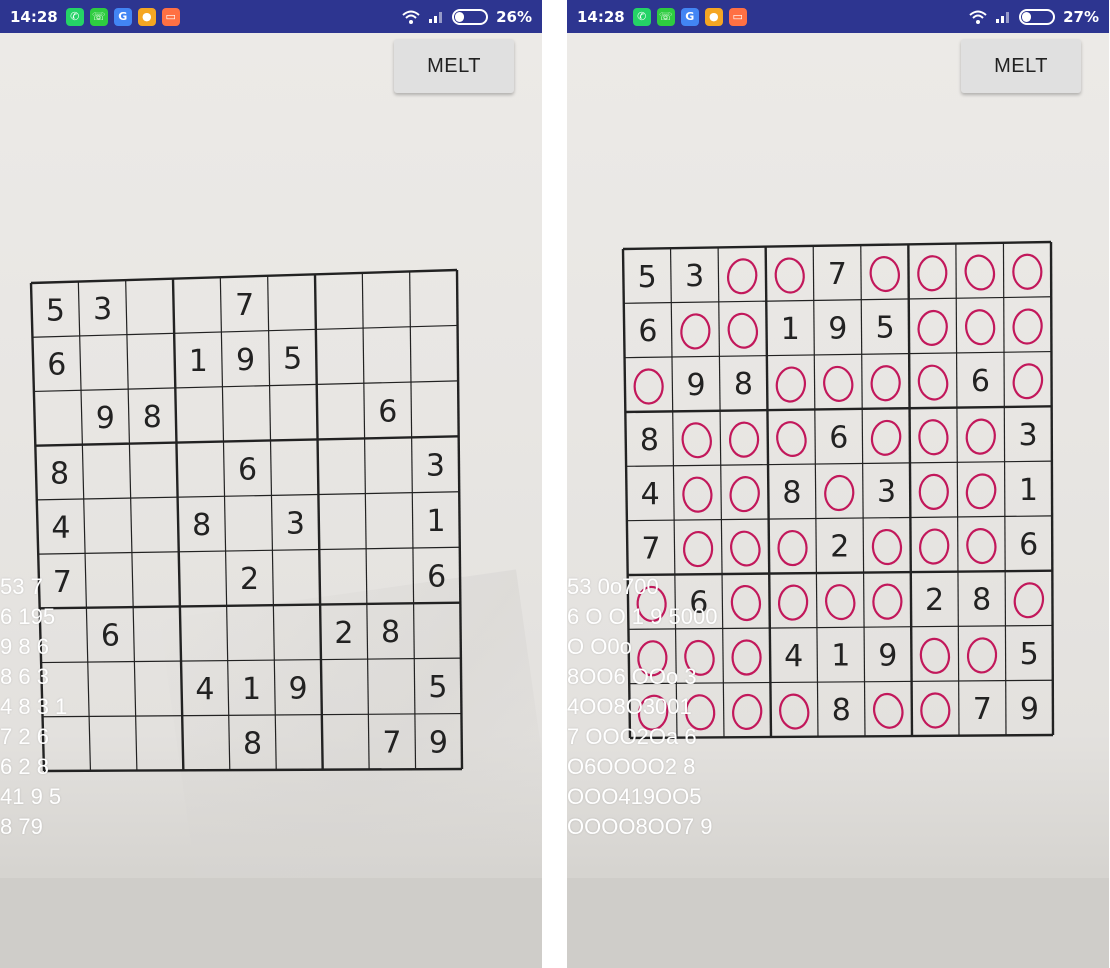 This screenshot has width=1110, height=968. I want to click on ocr-line: 6 2 8, so click(24, 766).